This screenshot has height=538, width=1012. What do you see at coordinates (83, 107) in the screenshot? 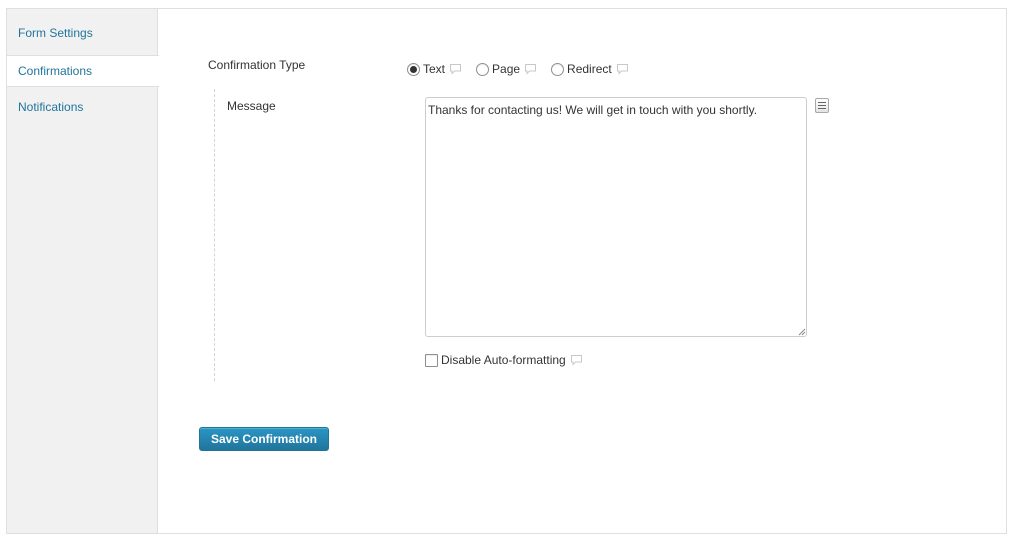
I see `sidebar-item-notifications: Notifications` at bounding box center [83, 107].